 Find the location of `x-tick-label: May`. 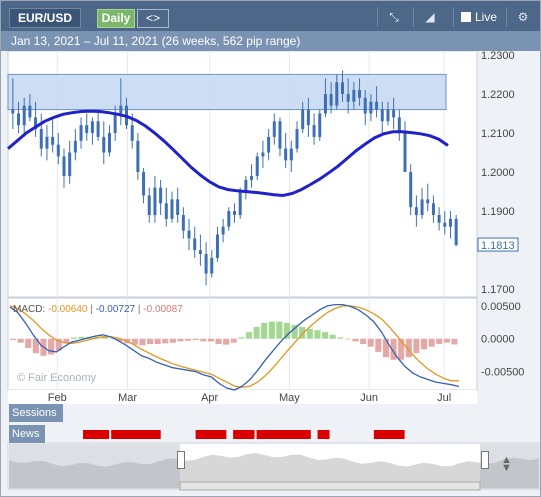

x-tick-label: May is located at coordinates (289, 398).